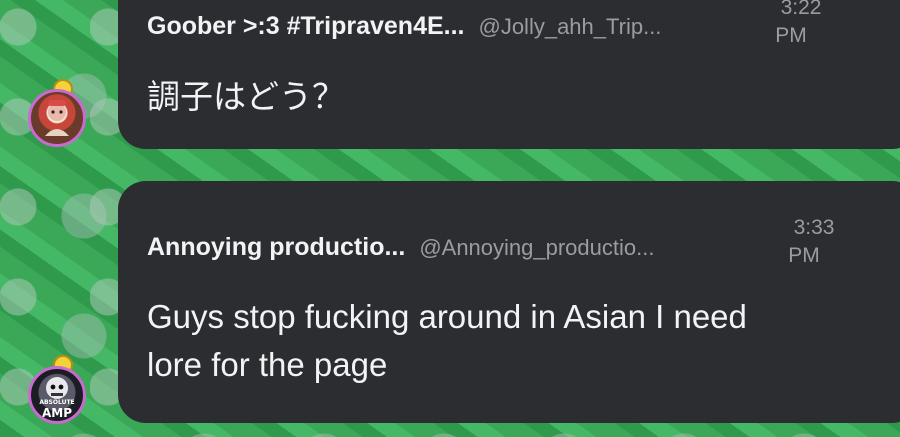 This screenshot has width=900, height=437. Describe the element at coordinates (57, 402) in the screenshot. I see `avatar-label: ABSOLUTE` at that location.